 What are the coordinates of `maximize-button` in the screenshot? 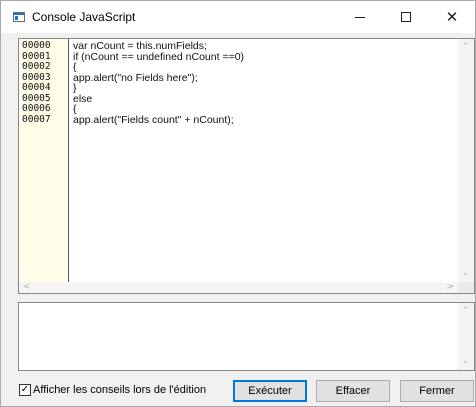 It's located at (406, 17).